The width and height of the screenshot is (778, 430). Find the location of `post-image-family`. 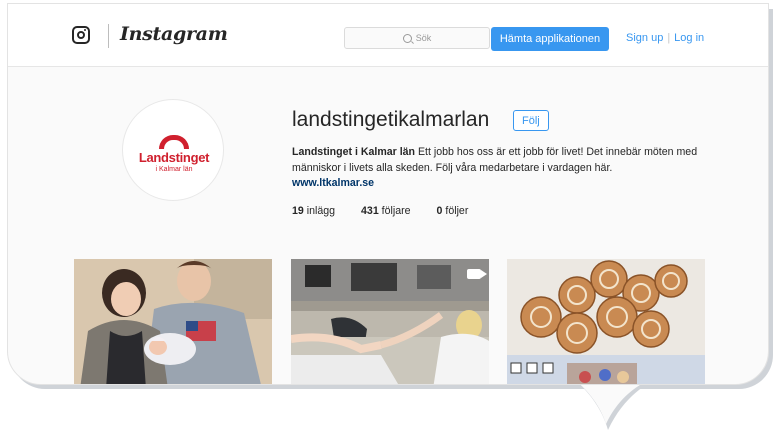

post-image-family is located at coordinates (173, 321).